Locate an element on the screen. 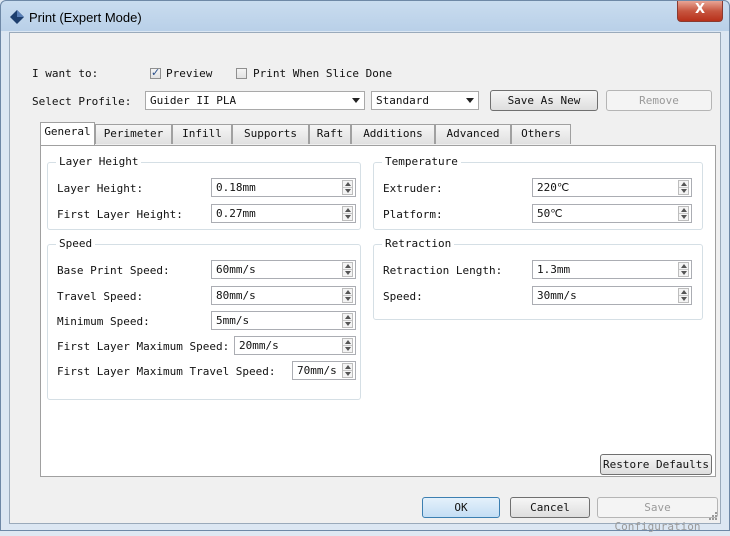 This screenshot has width=730, height=536. preview-checkbox is located at coordinates (155, 72).